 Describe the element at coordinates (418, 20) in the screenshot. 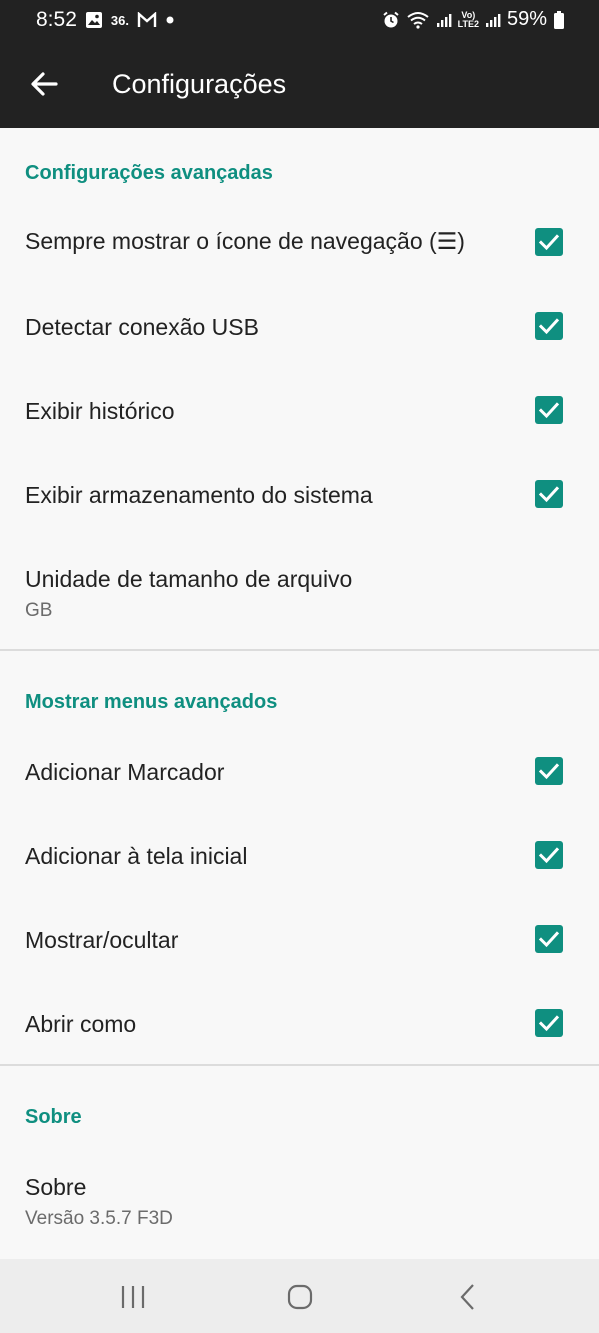

I see `wifi-icon` at that location.